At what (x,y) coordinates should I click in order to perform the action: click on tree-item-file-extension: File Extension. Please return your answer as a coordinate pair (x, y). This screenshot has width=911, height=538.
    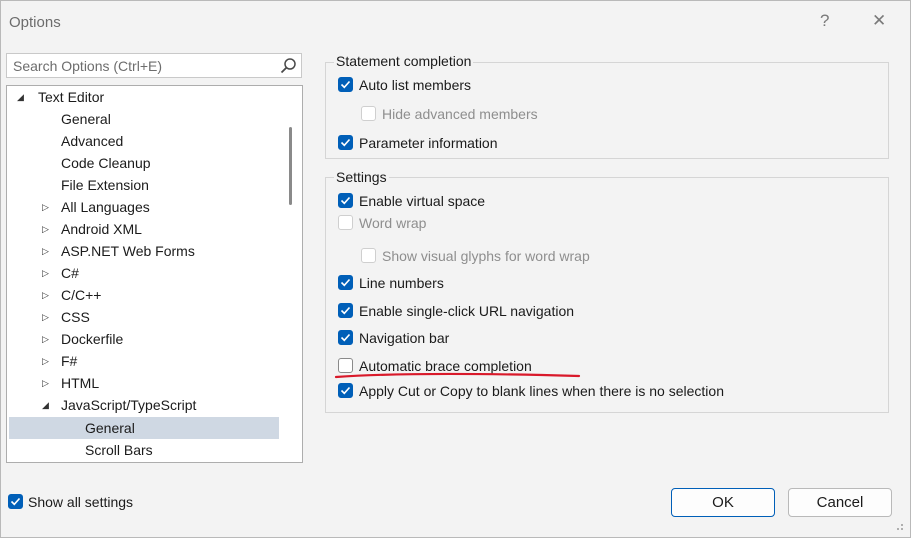
    Looking at the image, I should click on (147, 185).